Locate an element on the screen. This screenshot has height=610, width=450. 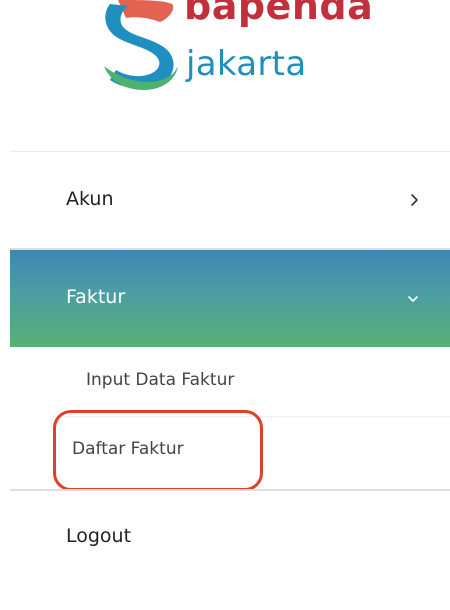
highlight-annotation is located at coordinates (158, 450).